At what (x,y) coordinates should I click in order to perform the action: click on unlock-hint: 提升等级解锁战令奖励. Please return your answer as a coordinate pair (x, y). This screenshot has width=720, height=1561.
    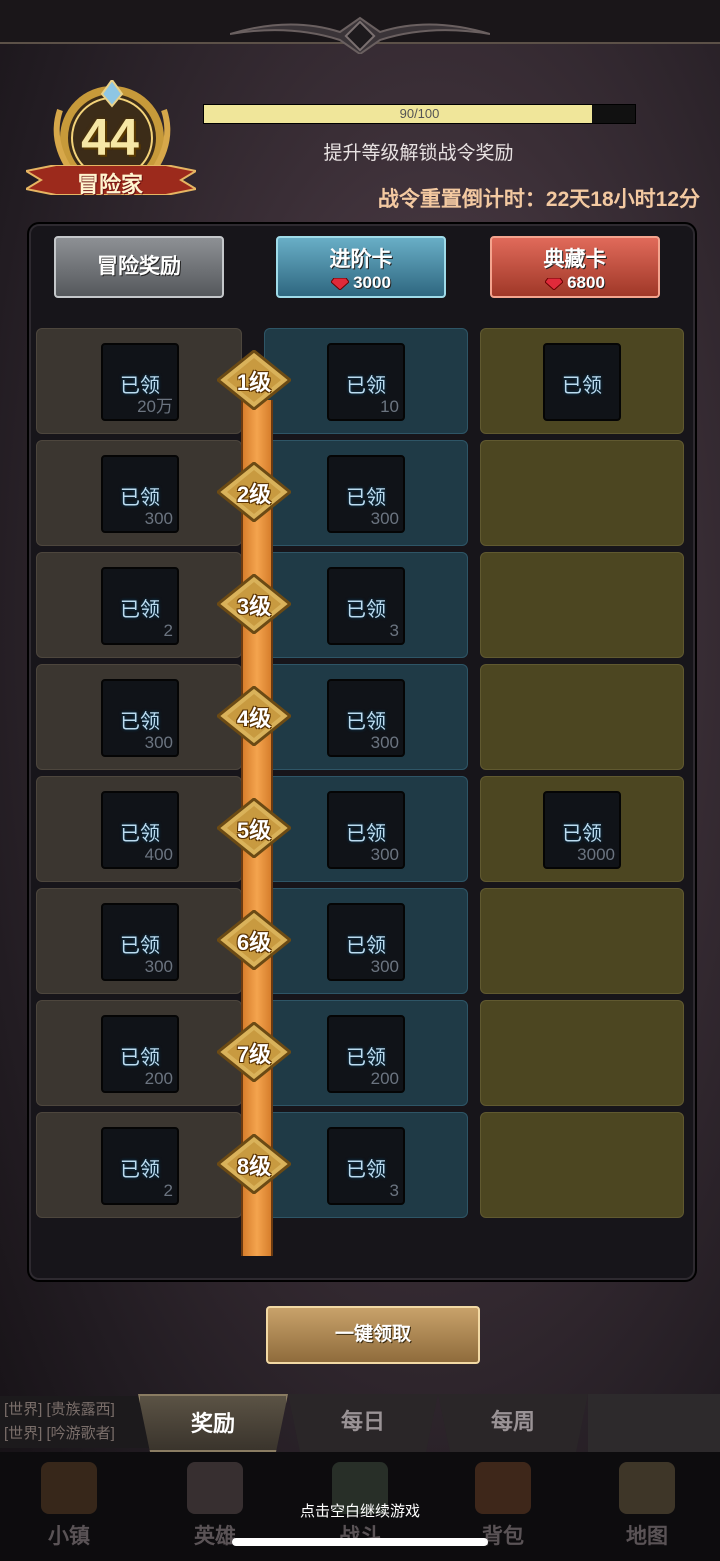
    Looking at the image, I should click on (418, 153).